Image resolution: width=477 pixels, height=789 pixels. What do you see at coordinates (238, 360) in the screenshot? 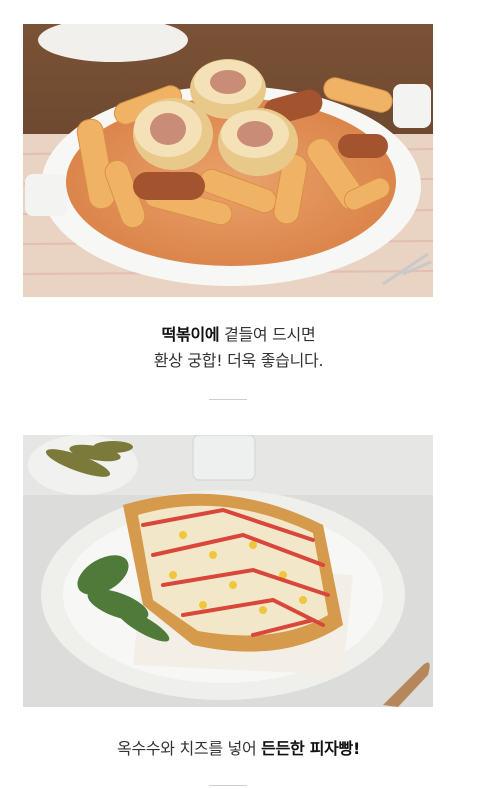
I see `caption1-line2: 환상 궁합! 더욱 좋습니다.` at bounding box center [238, 360].